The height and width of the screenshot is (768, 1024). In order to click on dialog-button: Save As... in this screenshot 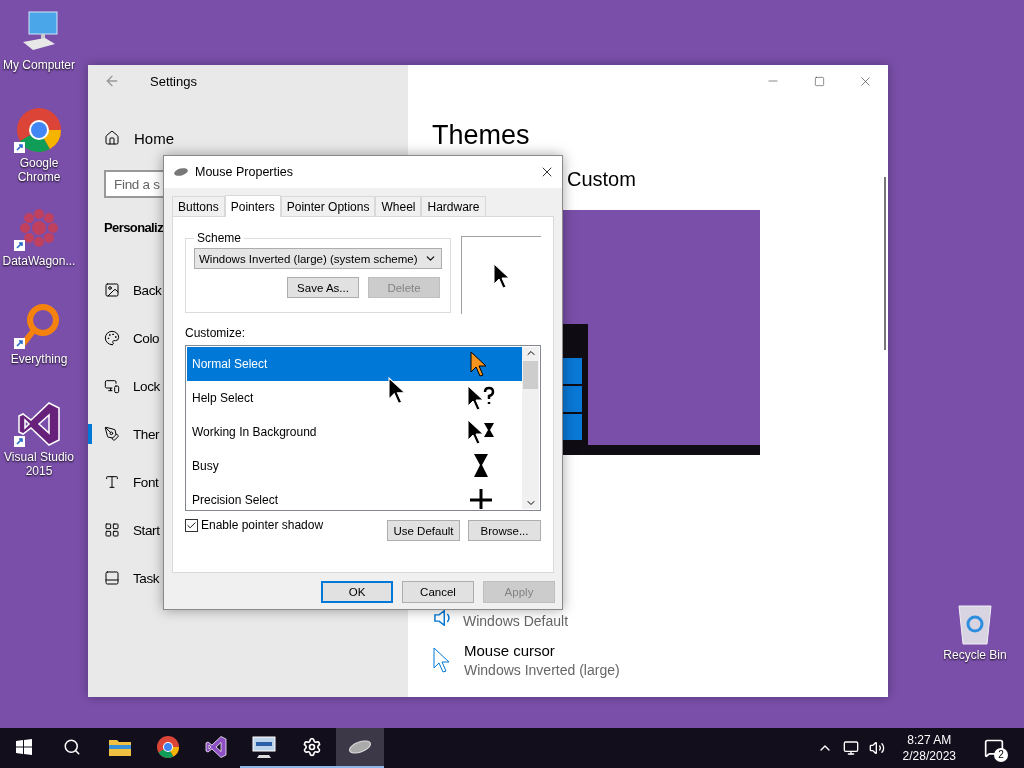, I will do `click(323, 287)`.